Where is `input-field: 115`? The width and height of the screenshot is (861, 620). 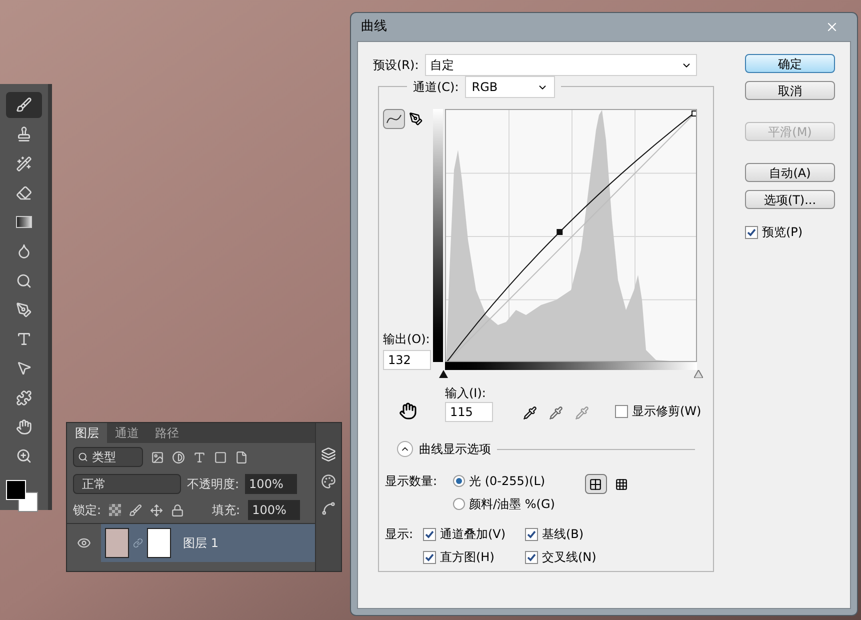
input-field: 115 is located at coordinates (469, 412).